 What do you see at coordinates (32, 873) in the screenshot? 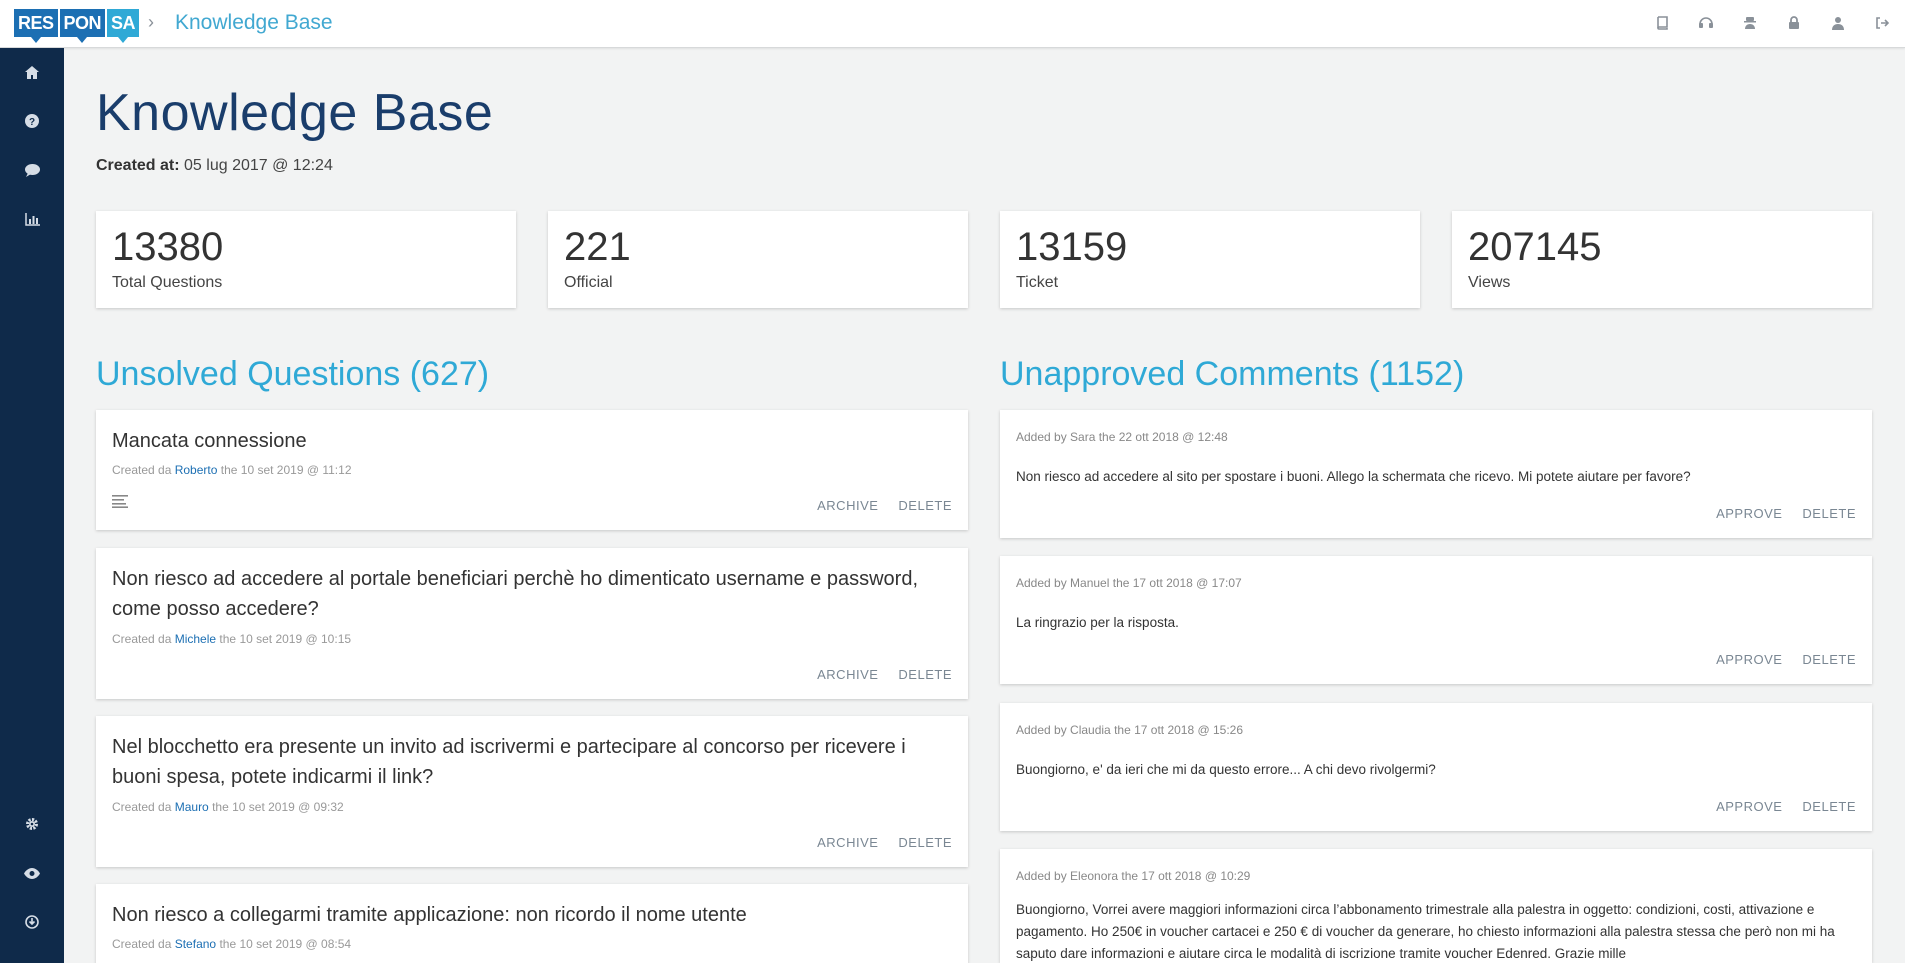
I see `eye-icon` at bounding box center [32, 873].